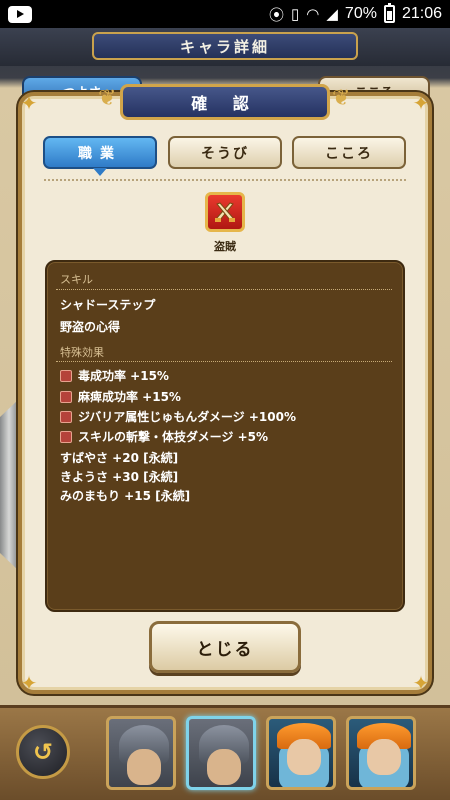 This screenshot has width=450, height=800. I want to click on skills-heading: スキル, so click(76, 279).